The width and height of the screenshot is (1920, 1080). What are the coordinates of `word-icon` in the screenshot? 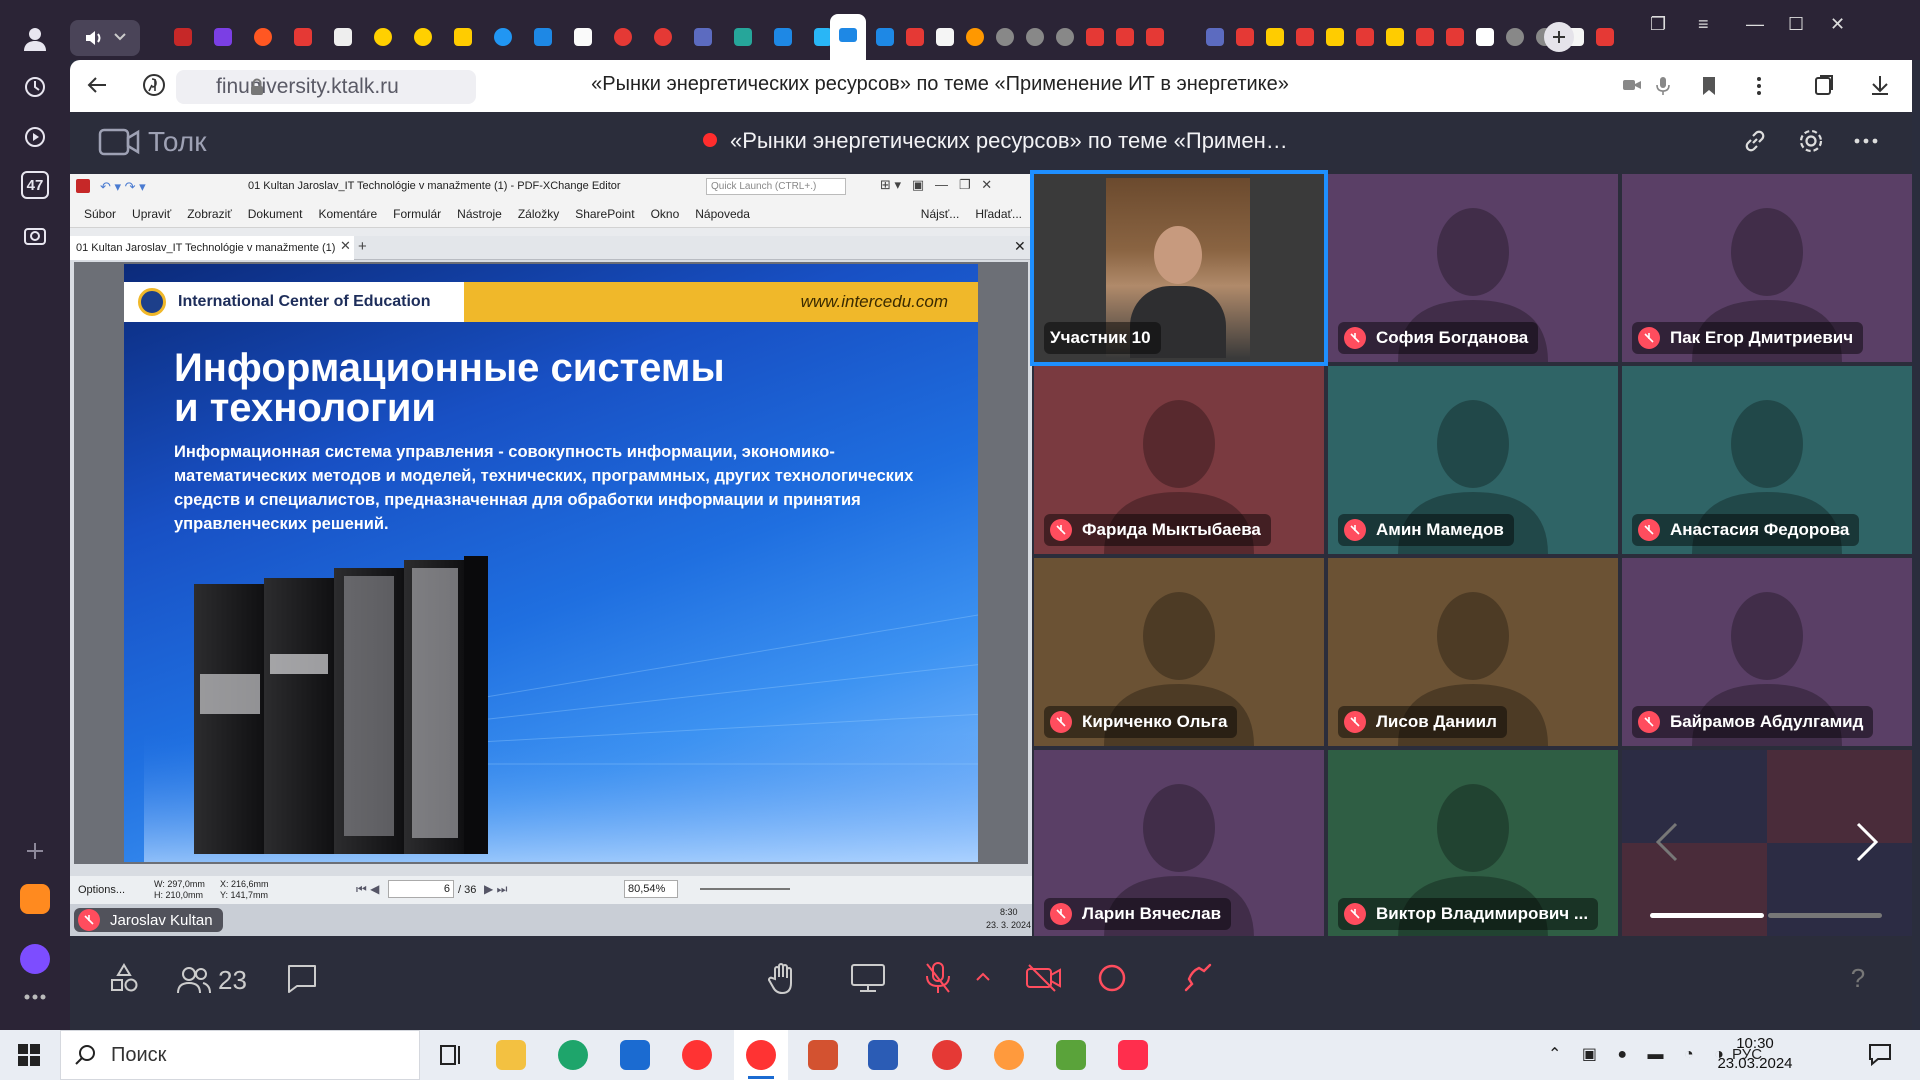 It's located at (883, 1055).